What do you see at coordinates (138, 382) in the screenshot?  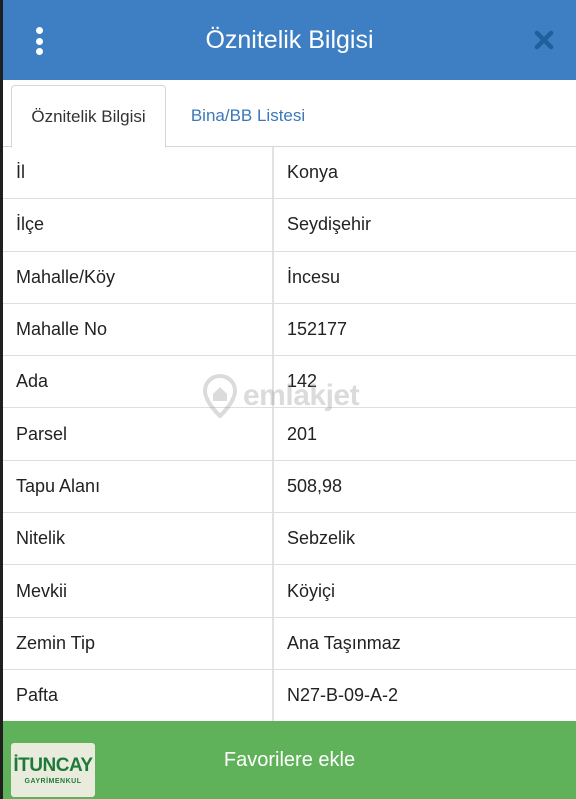 I see `attribute-label: Ada` at bounding box center [138, 382].